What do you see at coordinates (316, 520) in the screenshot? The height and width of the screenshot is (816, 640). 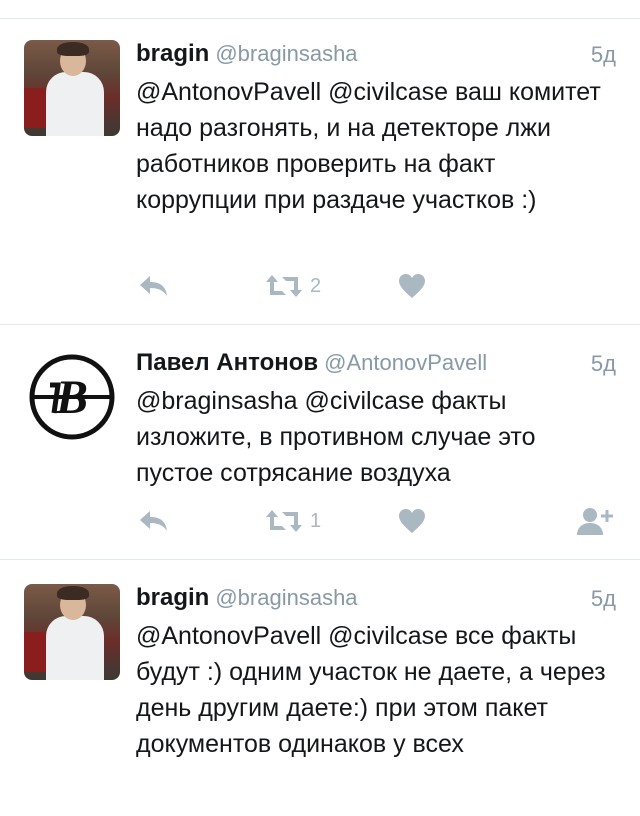 I see `retweet-count: 1` at bounding box center [316, 520].